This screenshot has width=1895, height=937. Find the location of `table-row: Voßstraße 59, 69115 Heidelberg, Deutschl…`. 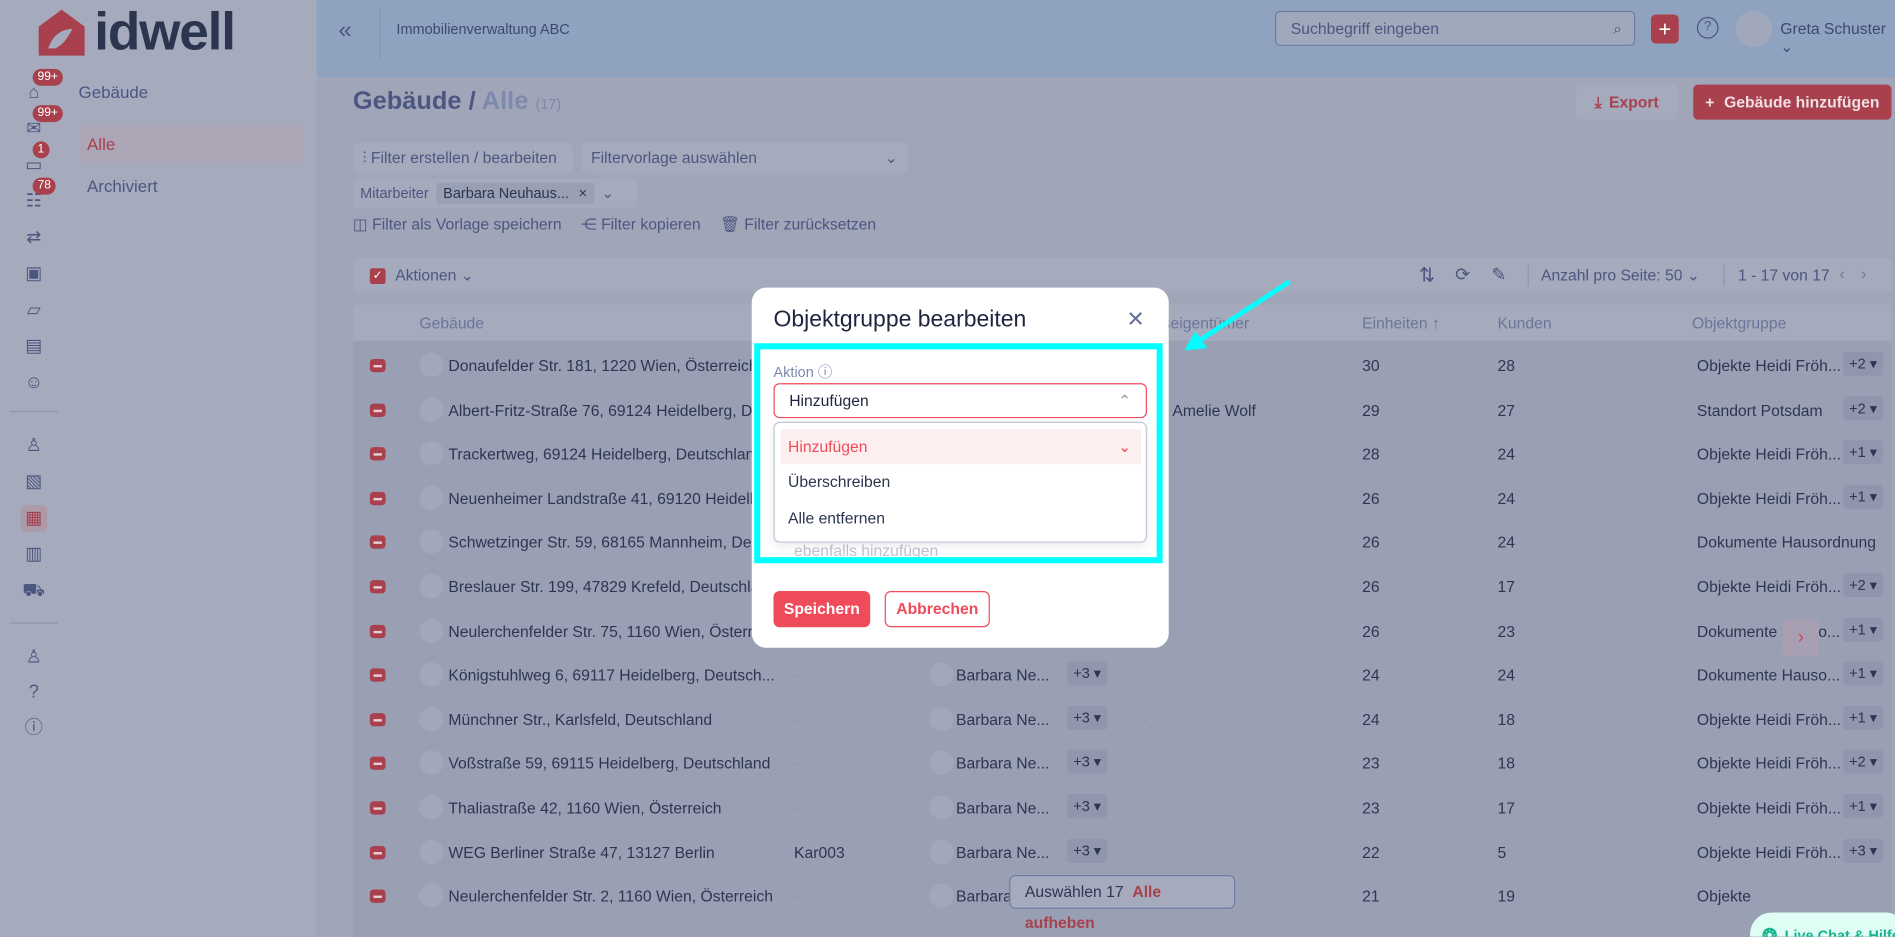

table-row: Voßstraße 59, 69115 Heidelberg, Deutschl… is located at coordinates (1122, 763).